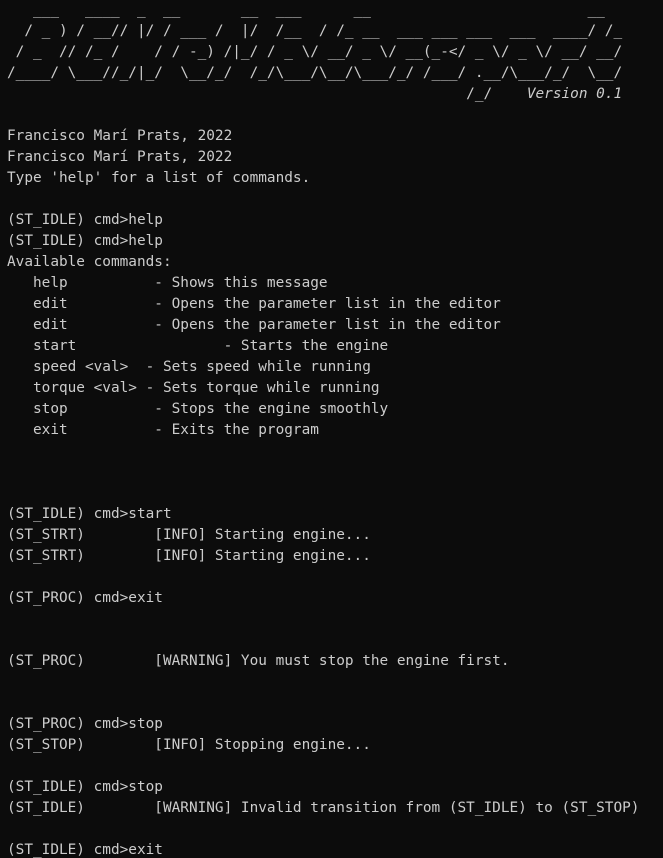  I want to click on terminal-line: Type 'help' for a list of commands., so click(159, 178).